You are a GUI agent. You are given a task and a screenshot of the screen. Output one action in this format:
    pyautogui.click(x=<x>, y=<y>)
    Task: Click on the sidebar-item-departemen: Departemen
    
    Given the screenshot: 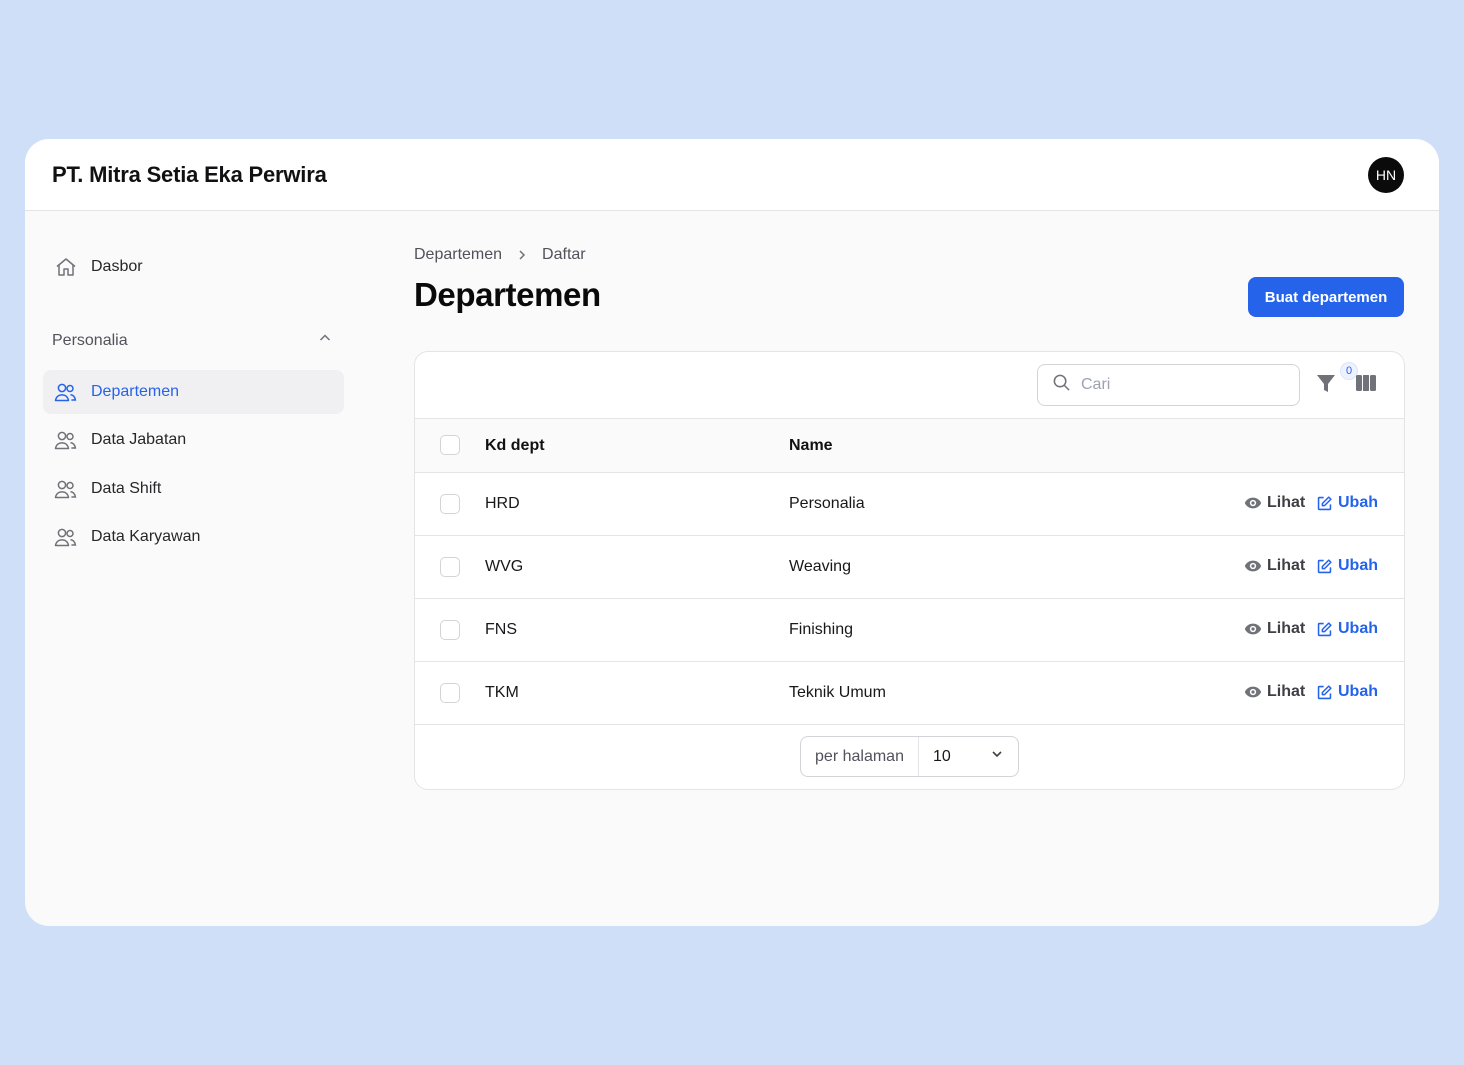 What is the action you would take?
    pyautogui.click(x=193, y=392)
    